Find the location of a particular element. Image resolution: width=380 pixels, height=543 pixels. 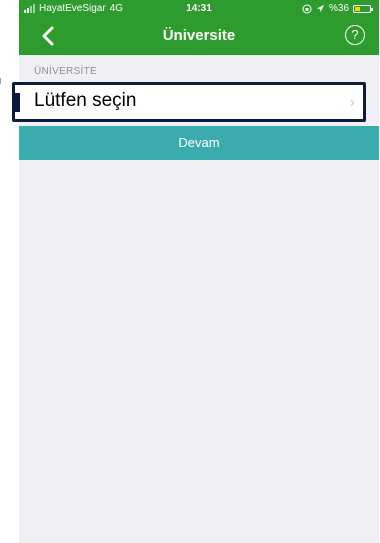

edge-mark is located at coordinates (2, 81).